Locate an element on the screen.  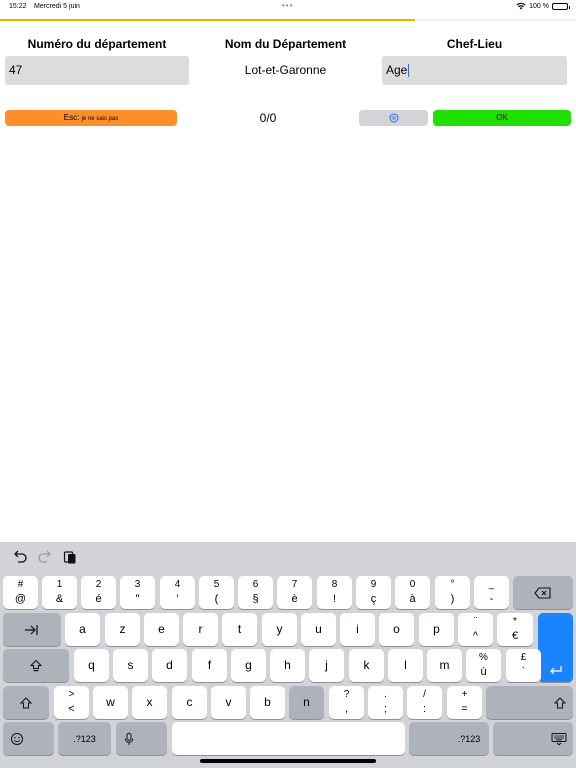
paste-icon is located at coordinates (70, 557).